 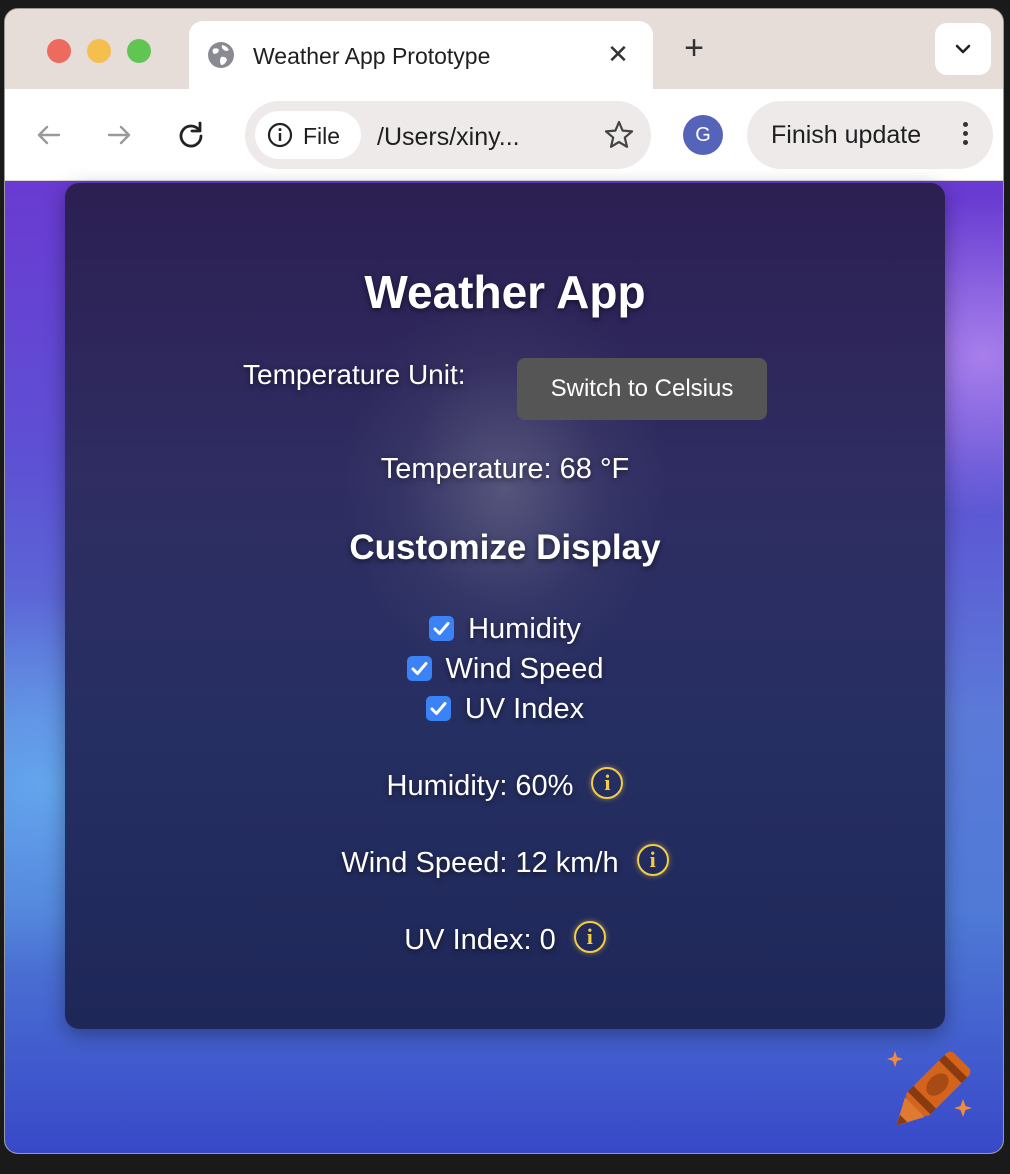 I want to click on humidity-stat: Humidity: 60% i, so click(x=505, y=785).